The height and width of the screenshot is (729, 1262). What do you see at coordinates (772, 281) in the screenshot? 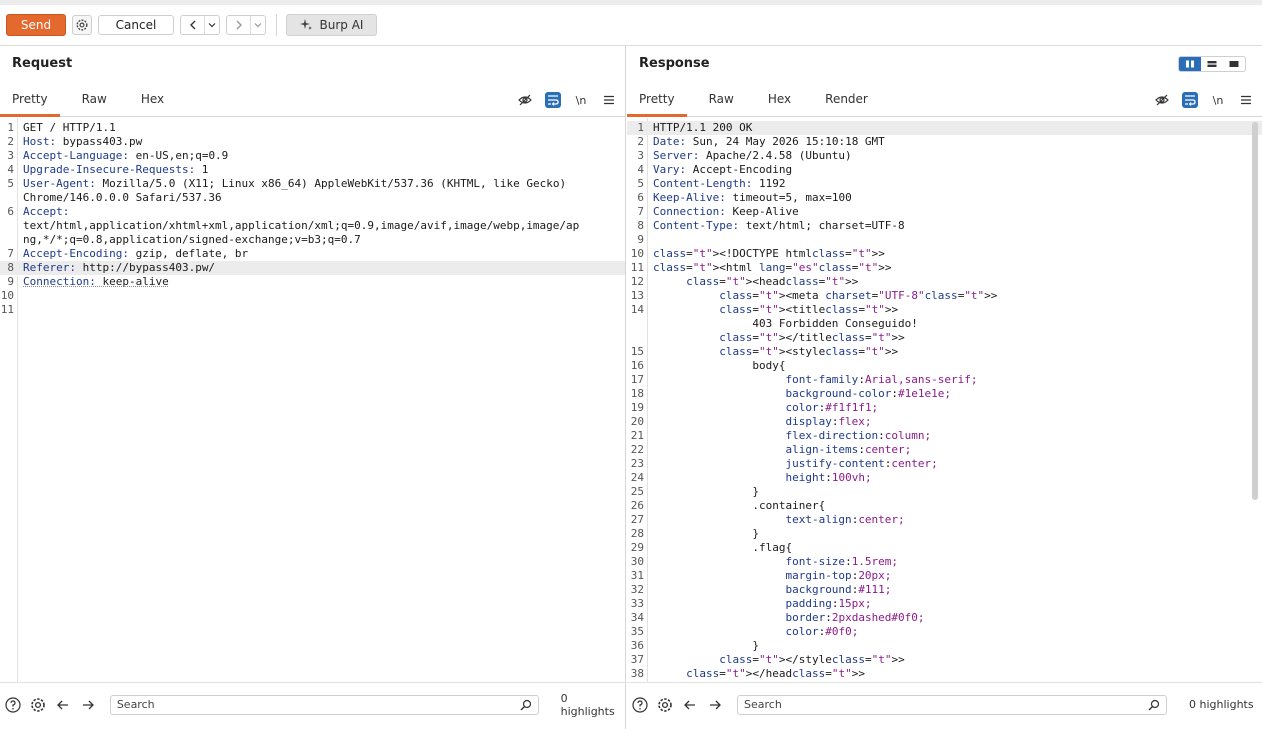
I see `code-text: class="t"><headclass="t">>` at bounding box center [772, 281].